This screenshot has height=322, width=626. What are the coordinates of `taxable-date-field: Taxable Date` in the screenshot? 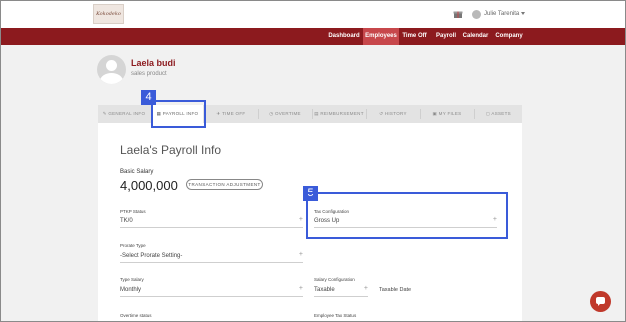 It's located at (395, 290).